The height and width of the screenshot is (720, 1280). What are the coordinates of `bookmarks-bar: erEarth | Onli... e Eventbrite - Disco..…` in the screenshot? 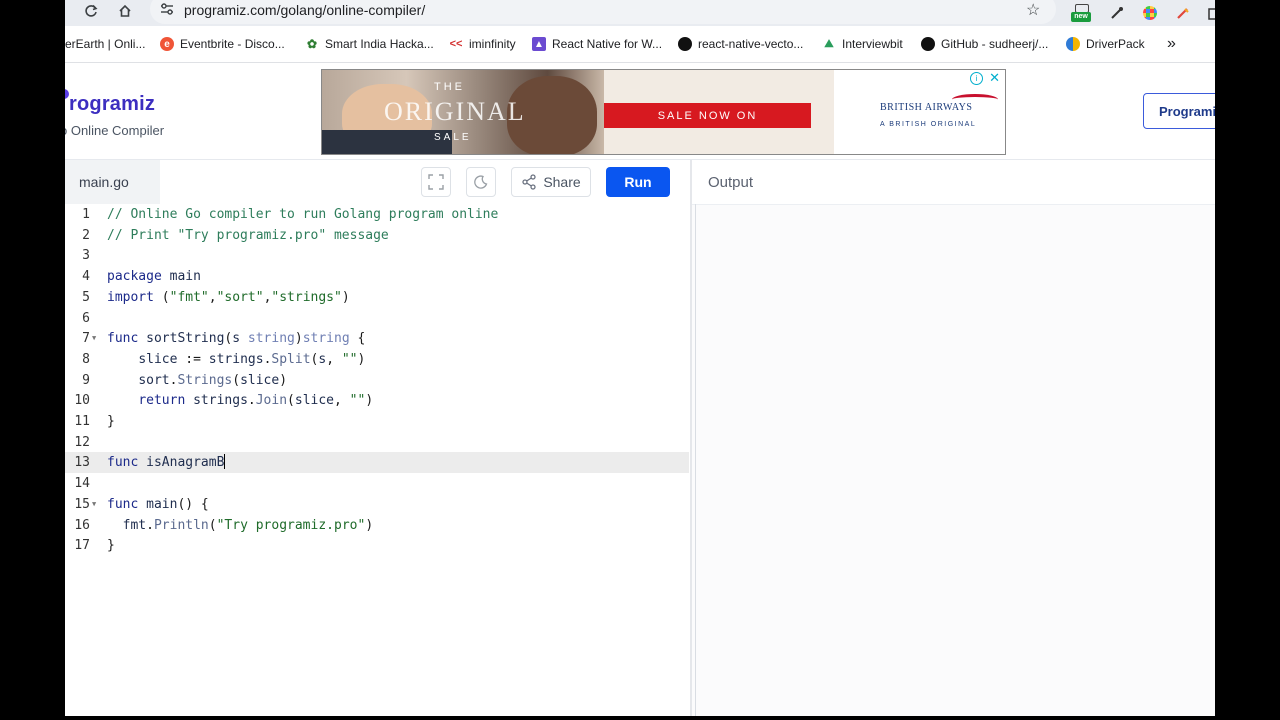 It's located at (640, 44).